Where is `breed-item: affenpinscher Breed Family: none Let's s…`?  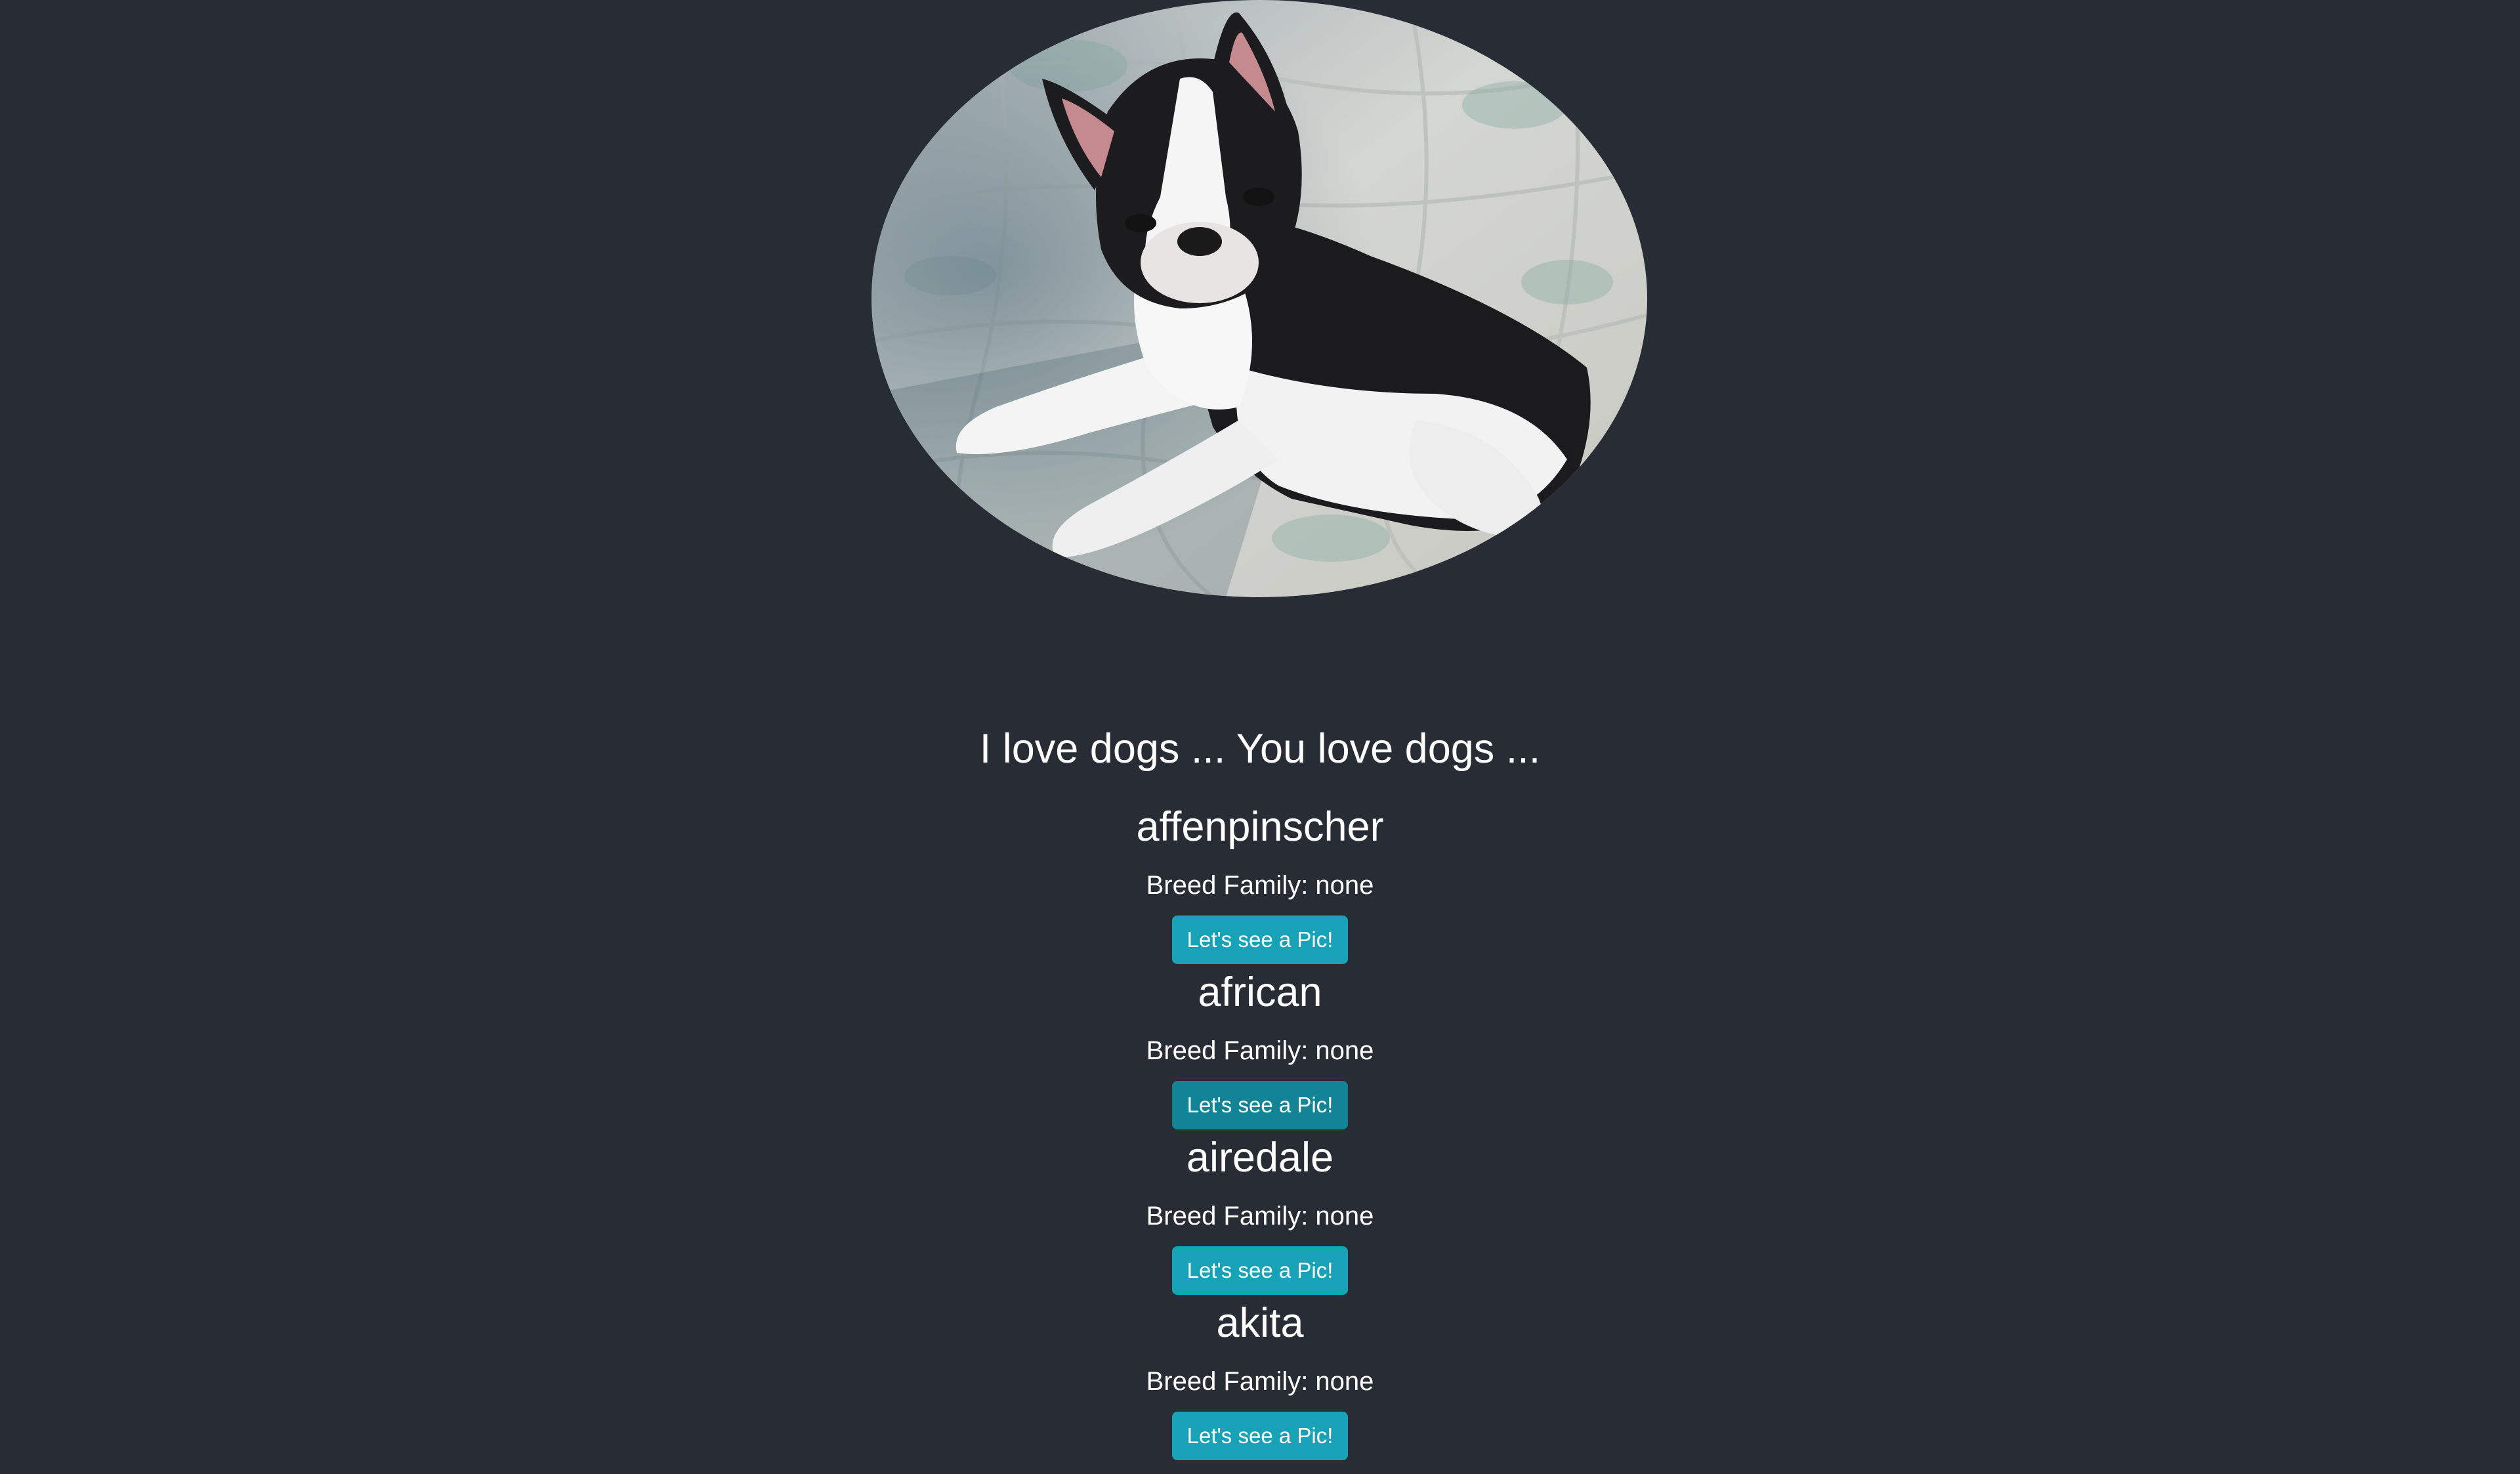 breed-item: affenpinscher Breed Family: none Let's s… is located at coordinates (1260, 880).